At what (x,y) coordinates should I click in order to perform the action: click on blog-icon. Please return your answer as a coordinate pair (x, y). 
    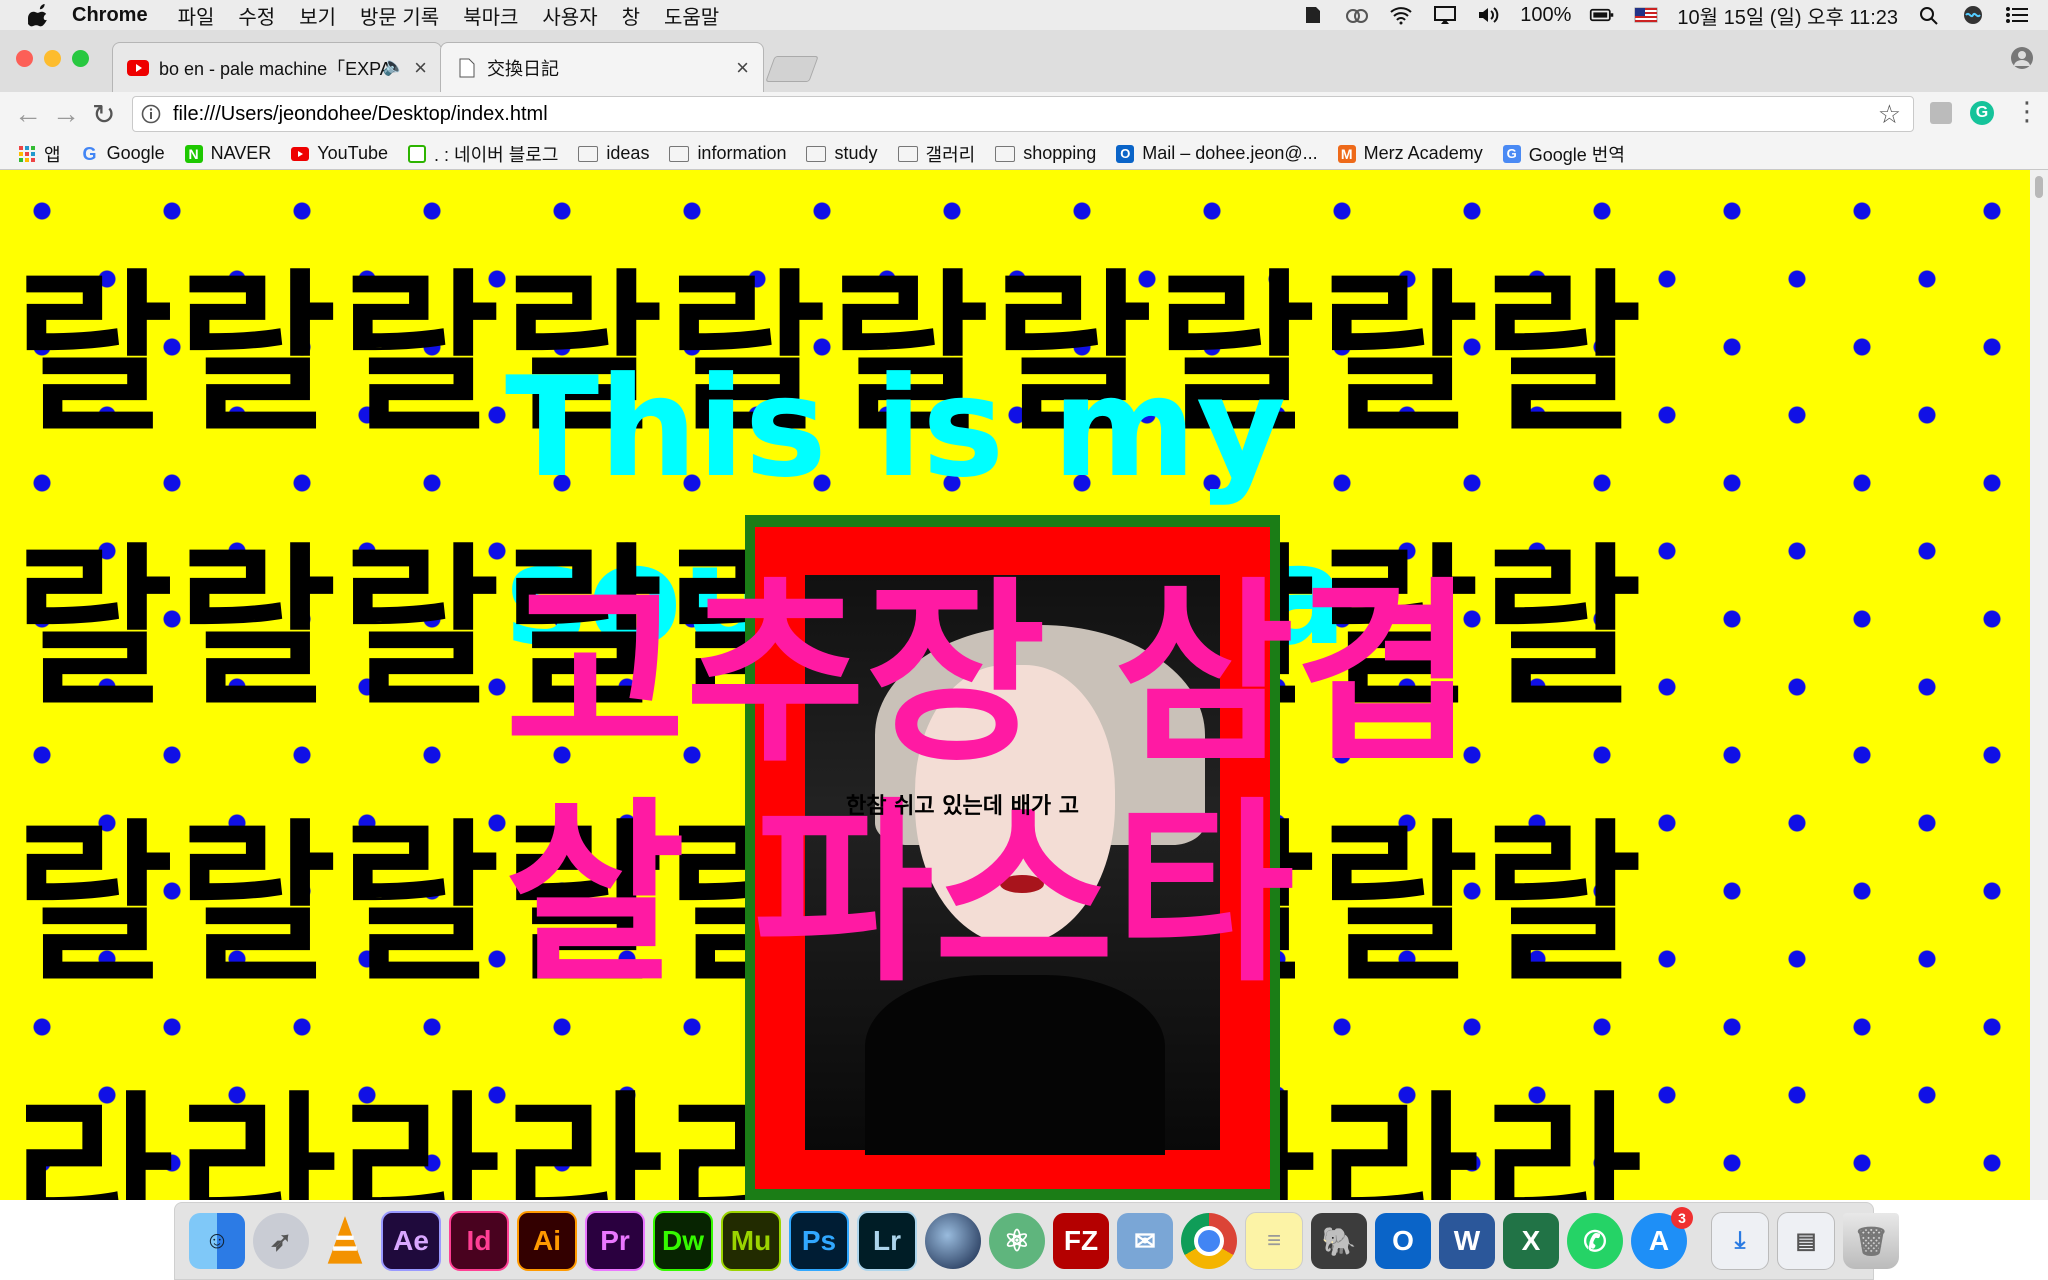
    Looking at the image, I should click on (417, 153).